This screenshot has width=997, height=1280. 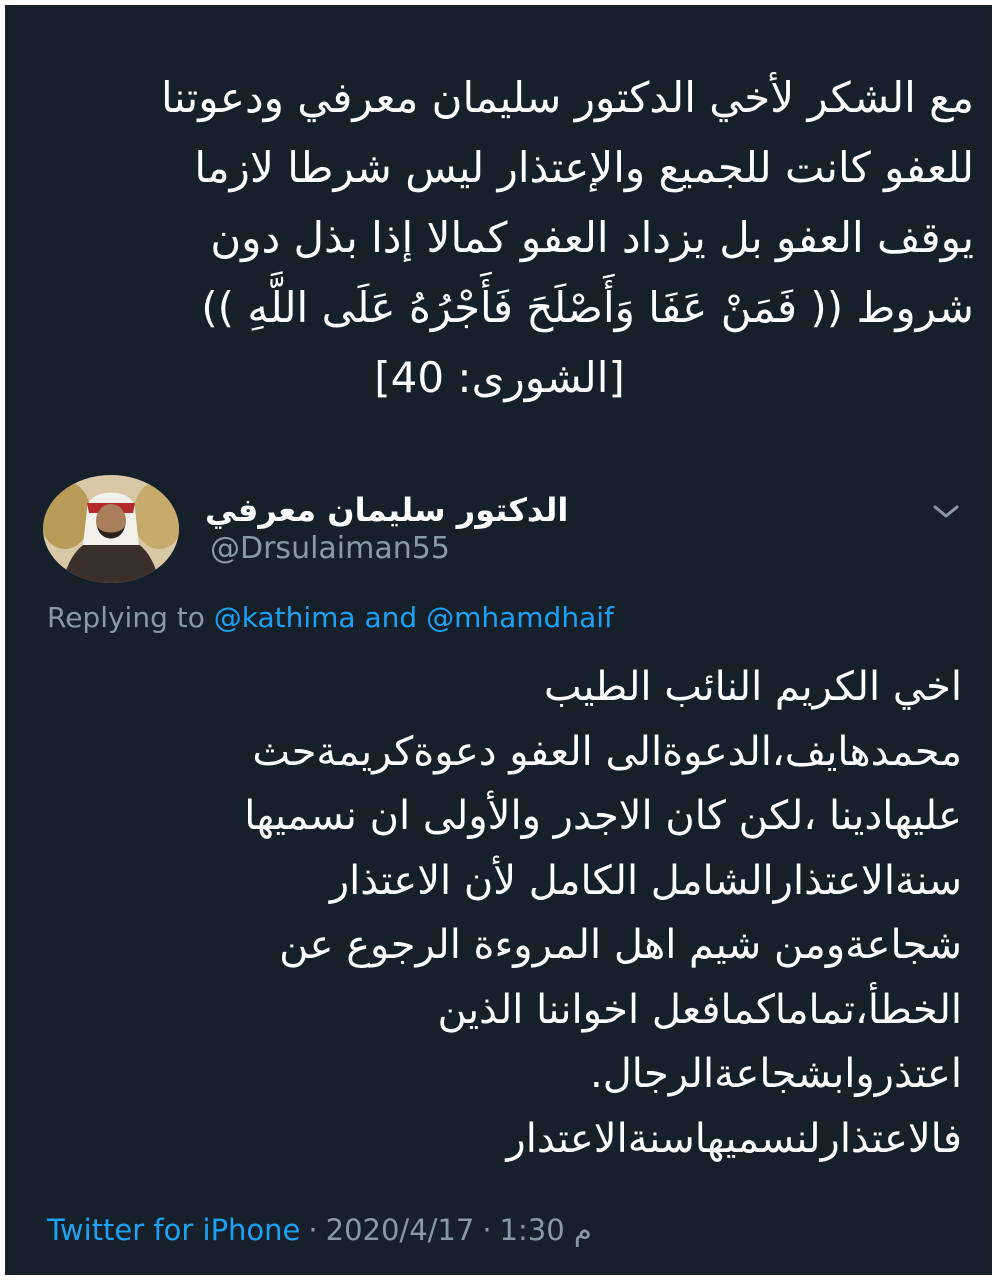 What do you see at coordinates (734, 1138) in the screenshot?
I see `tweet-line: فالاعتذارلنسميهاسنةالاعتدار` at bounding box center [734, 1138].